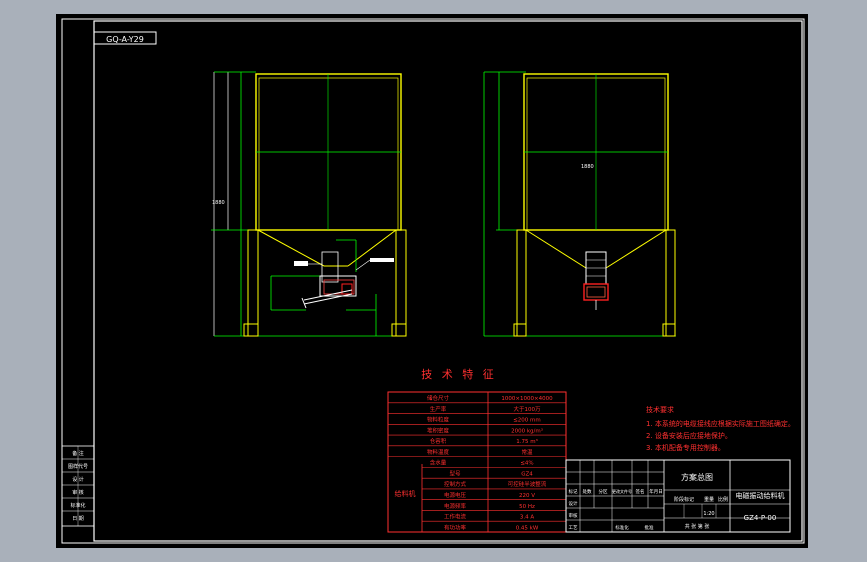  Describe the element at coordinates (78, 453) in the screenshot. I see `left-table-cell: 备 注` at that location.